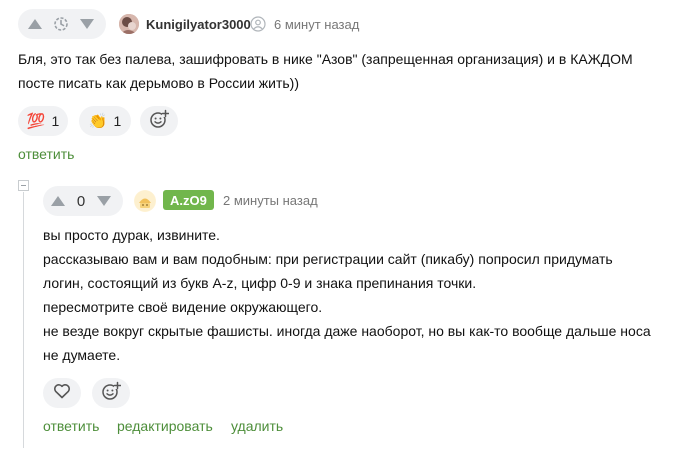 The image size is (680, 452). I want to click on user-profile-icon, so click(258, 26).